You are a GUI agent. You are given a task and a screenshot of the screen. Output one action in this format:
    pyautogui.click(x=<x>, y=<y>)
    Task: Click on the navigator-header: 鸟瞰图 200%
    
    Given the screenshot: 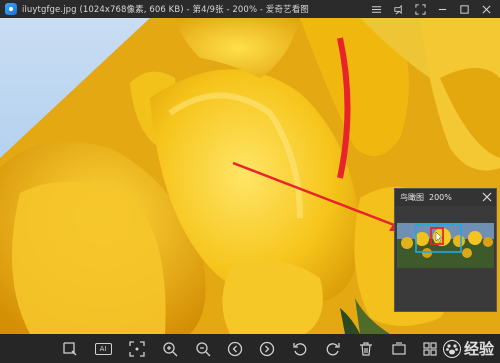 What is the action you would take?
    pyautogui.click(x=445, y=197)
    